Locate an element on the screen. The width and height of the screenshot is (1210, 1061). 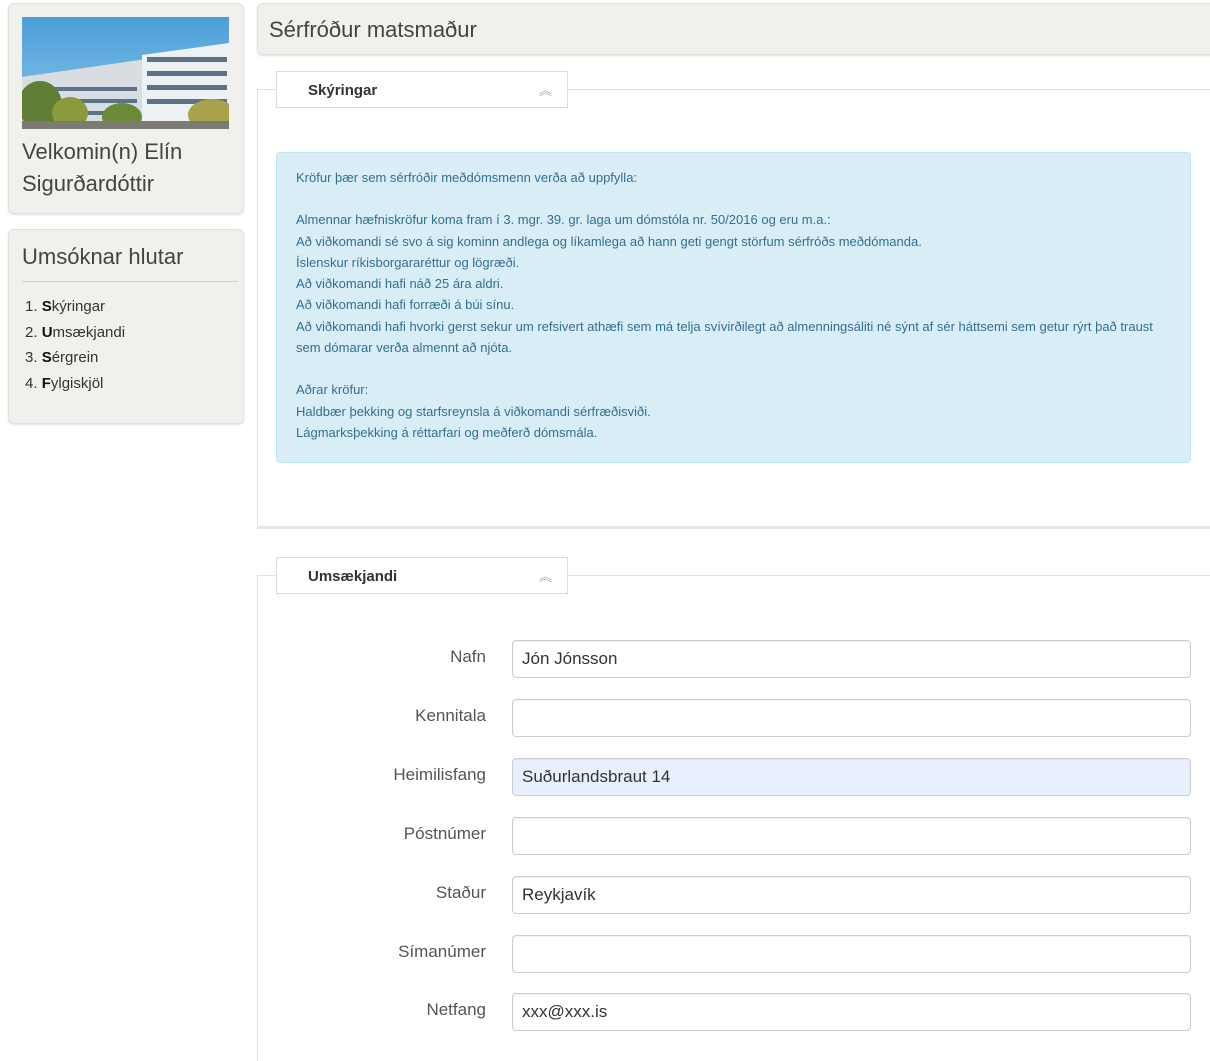
address-input is located at coordinates (851, 777).